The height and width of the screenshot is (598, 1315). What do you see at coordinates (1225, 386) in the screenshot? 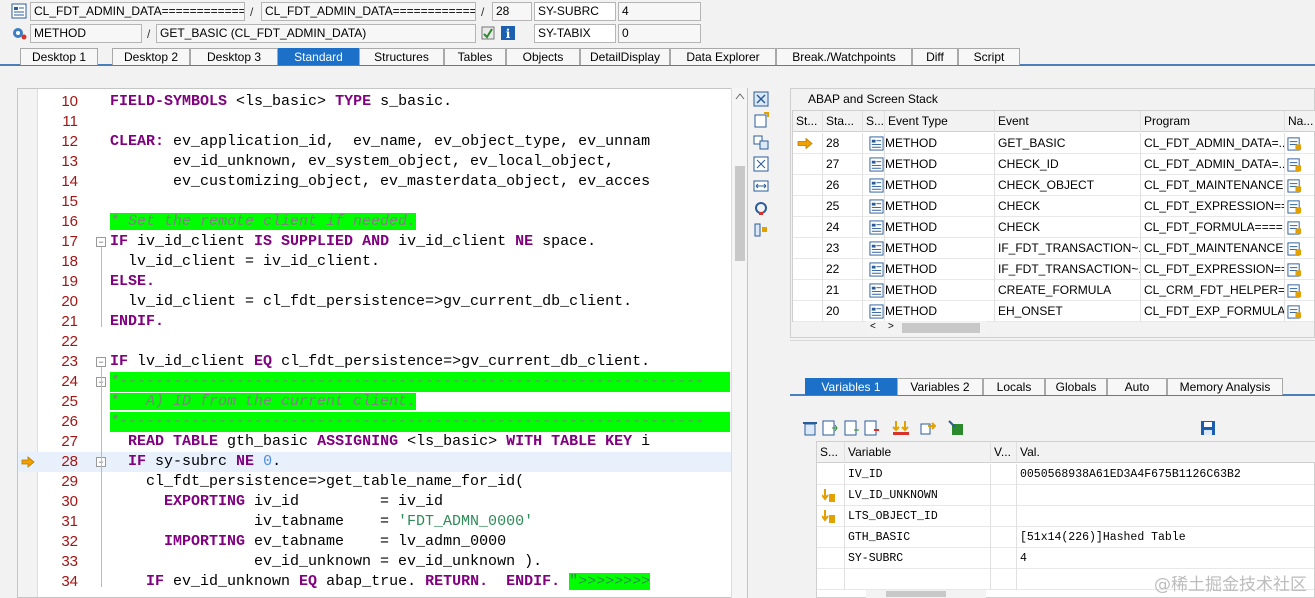
I see `tab-memory-analysis: Memory Analysis` at bounding box center [1225, 386].